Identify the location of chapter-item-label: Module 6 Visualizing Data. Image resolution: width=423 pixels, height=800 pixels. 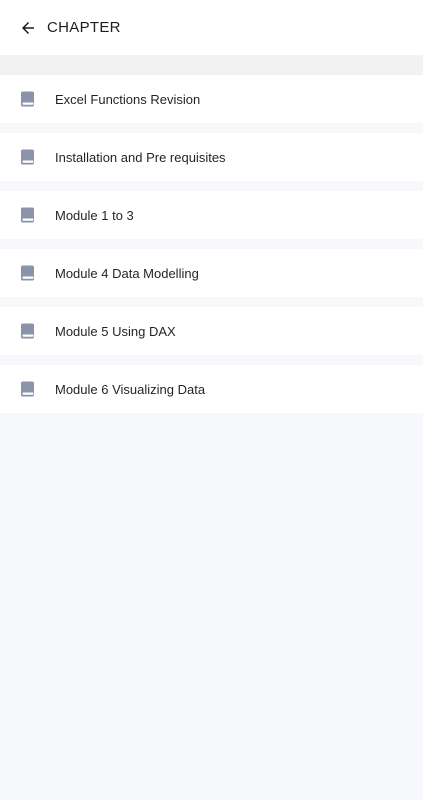
(130, 389).